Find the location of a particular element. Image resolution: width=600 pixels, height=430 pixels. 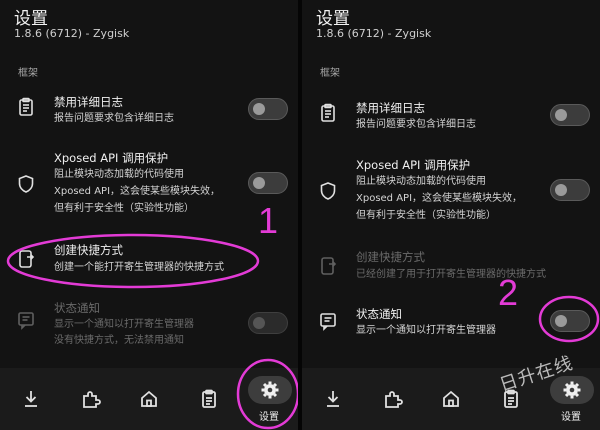

setting-status-notification: 状态通知 显示一个通知以打开寄生管理器 is located at coordinates (451, 324).